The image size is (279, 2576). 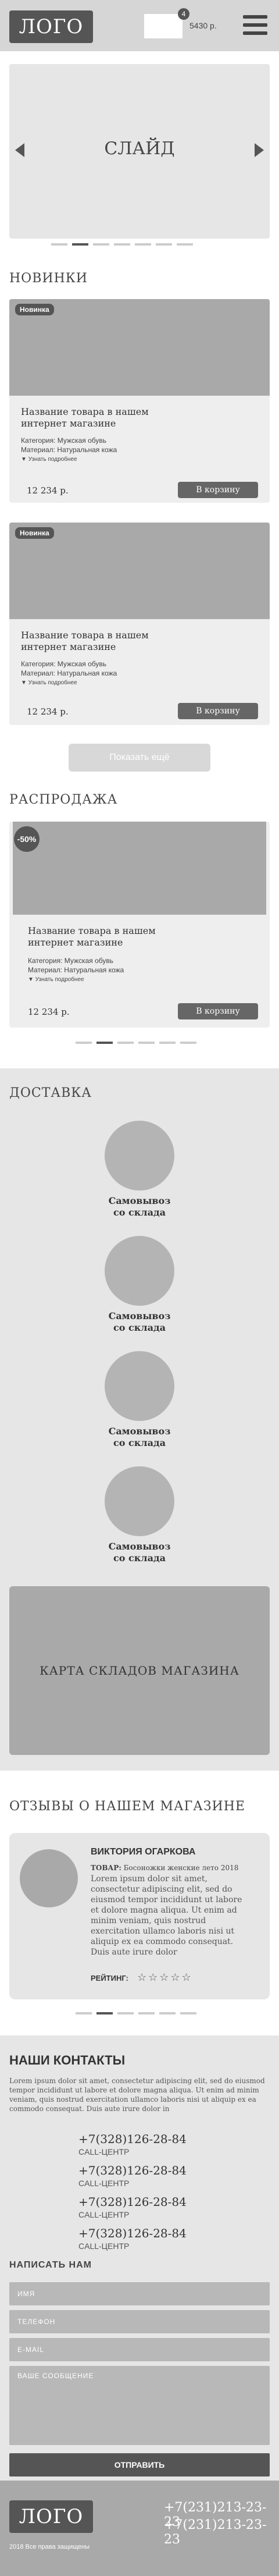 What do you see at coordinates (136, 1043) in the screenshot?
I see `sale-slider-dots` at bounding box center [136, 1043].